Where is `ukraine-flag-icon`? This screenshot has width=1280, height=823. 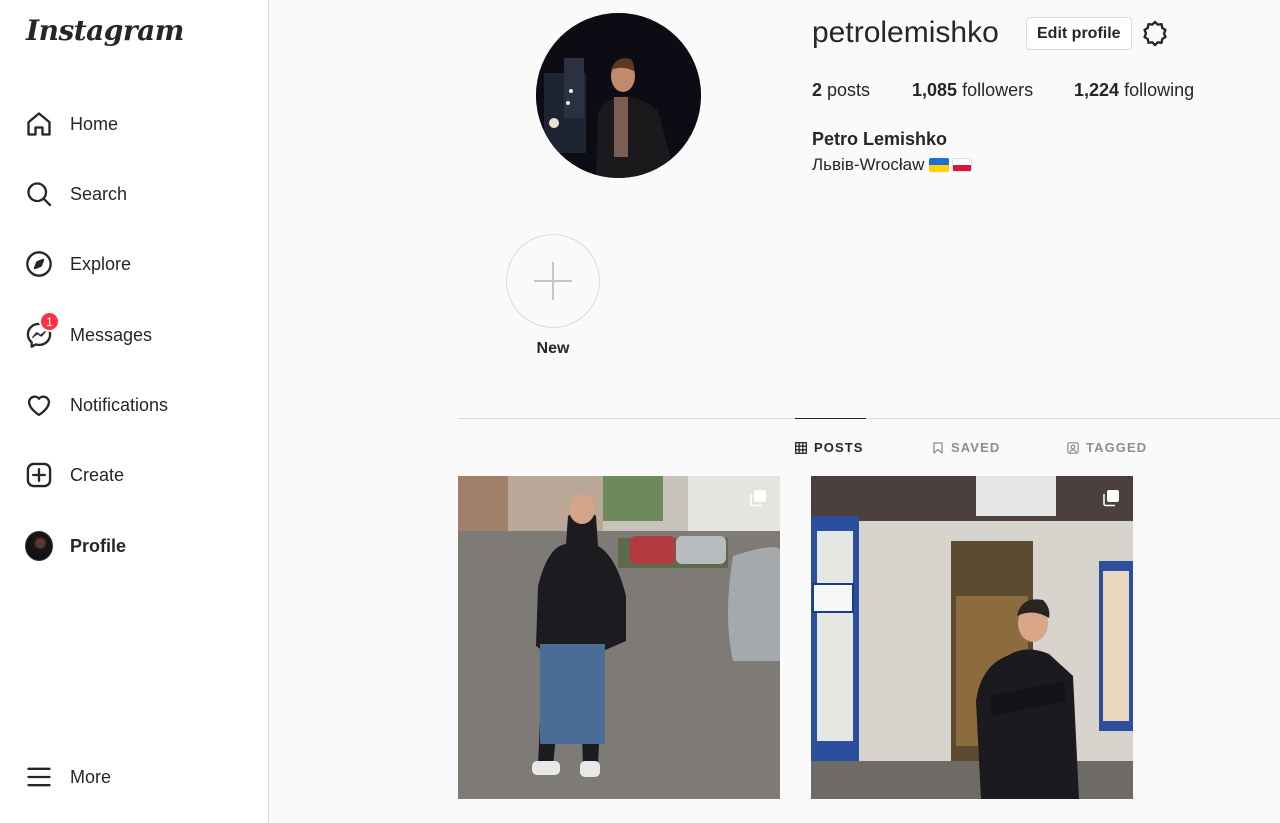
ukraine-flag-icon is located at coordinates (939, 165).